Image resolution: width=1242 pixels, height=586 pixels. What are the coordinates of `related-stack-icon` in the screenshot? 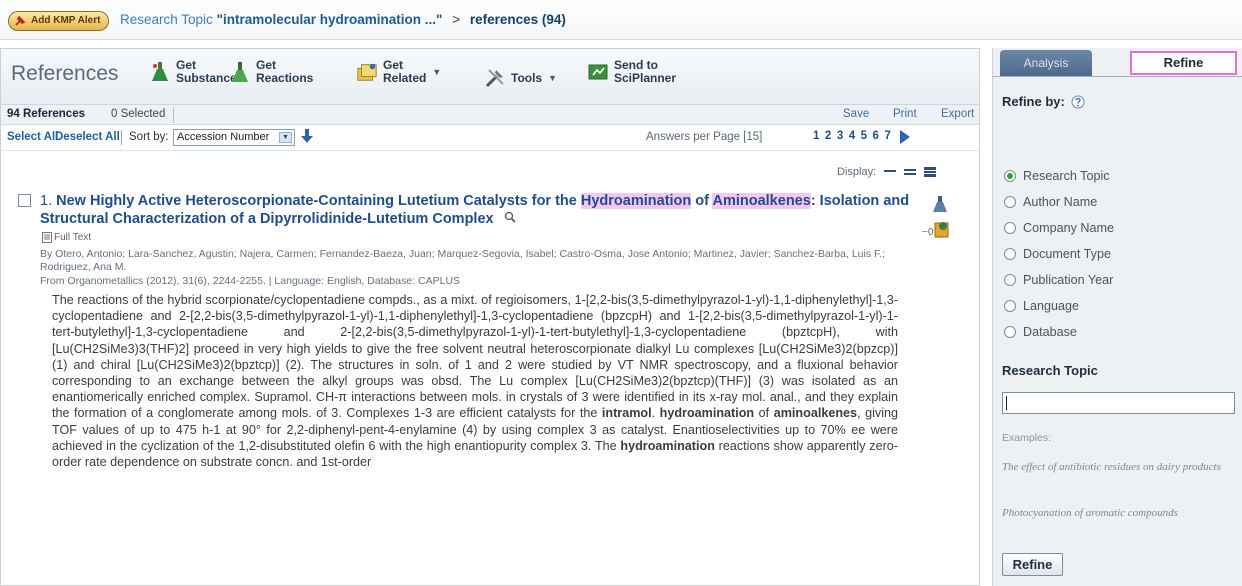 It's located at (367, 72).